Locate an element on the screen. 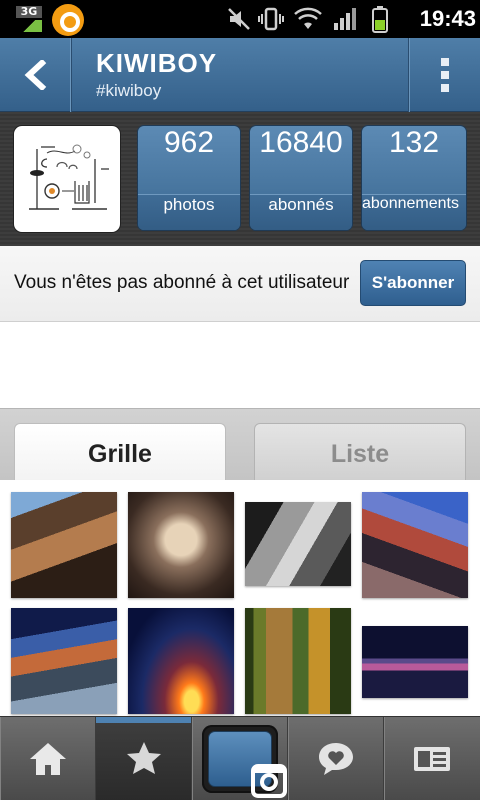  nav-popular is located at coordinates (144, 758).